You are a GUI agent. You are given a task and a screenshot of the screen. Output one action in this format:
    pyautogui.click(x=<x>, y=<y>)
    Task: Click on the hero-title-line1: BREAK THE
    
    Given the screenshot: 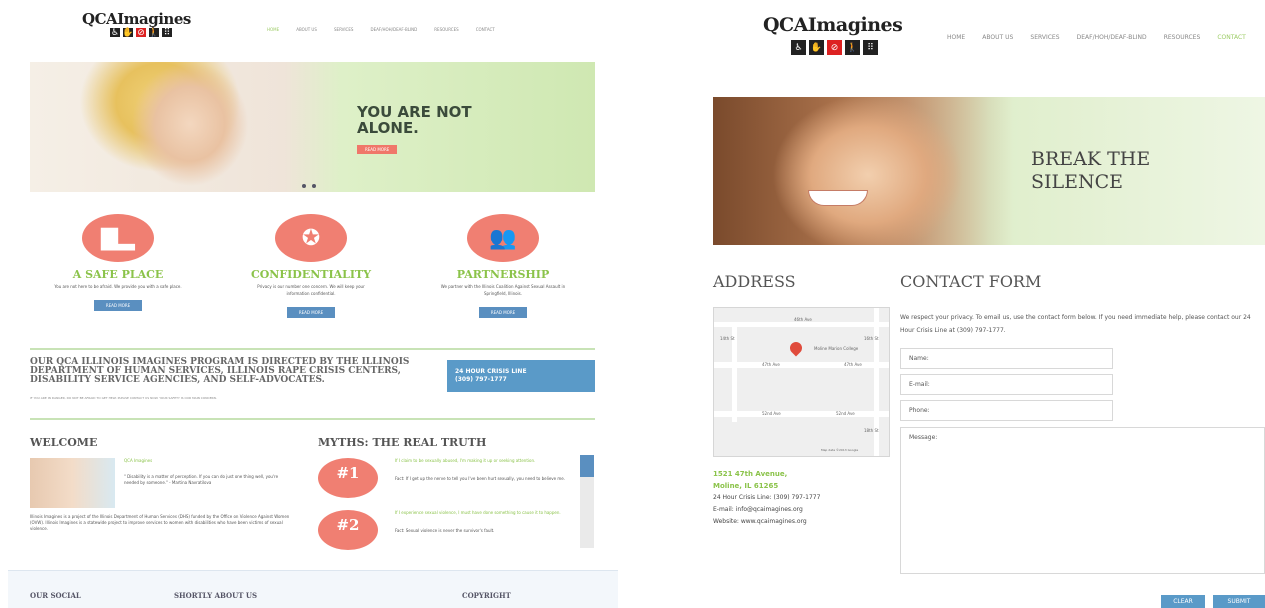 What is the action you would take?
    pyautogui.click(x=1091, y=159)
    